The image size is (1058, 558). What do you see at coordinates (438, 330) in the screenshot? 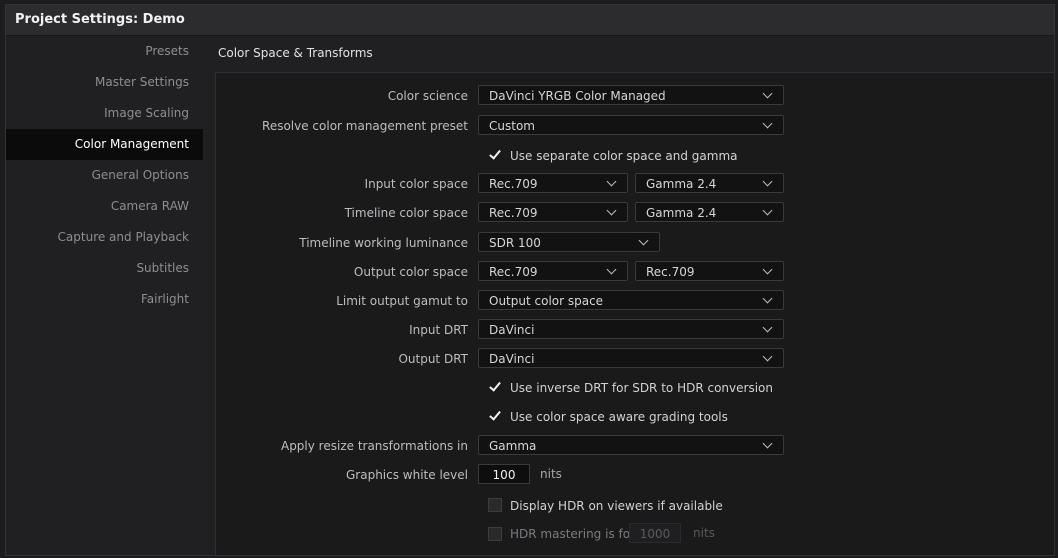
I see `input-drt-label: Input DRT` at bounding box center [438, 330].